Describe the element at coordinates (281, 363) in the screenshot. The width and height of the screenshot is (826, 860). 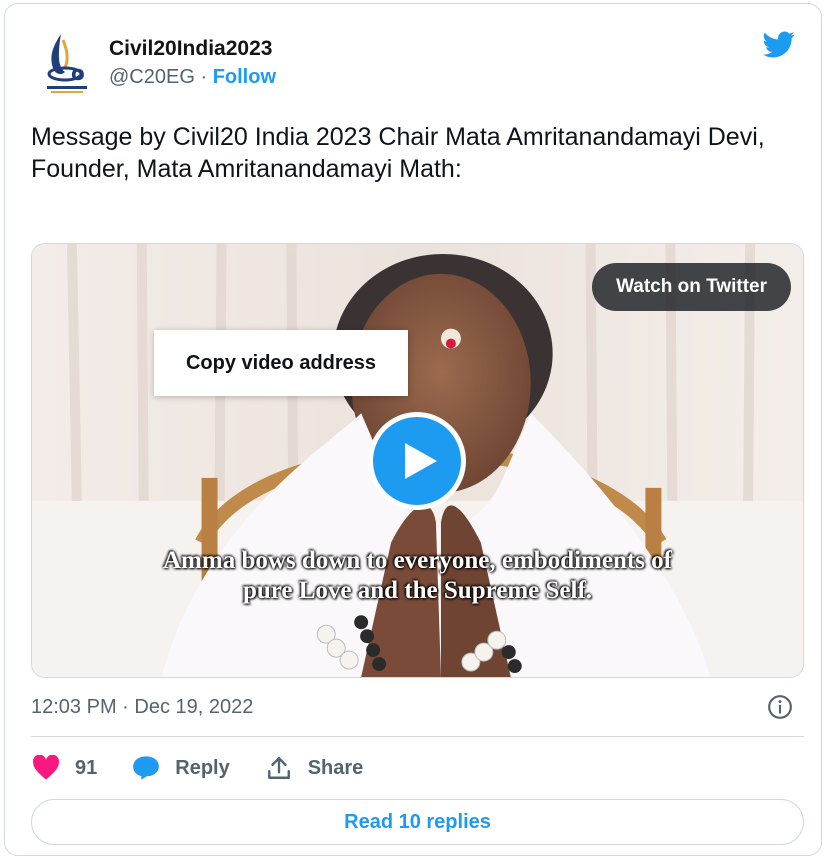
I see `copy-video-address-menu-item: Copy video address` at that location.